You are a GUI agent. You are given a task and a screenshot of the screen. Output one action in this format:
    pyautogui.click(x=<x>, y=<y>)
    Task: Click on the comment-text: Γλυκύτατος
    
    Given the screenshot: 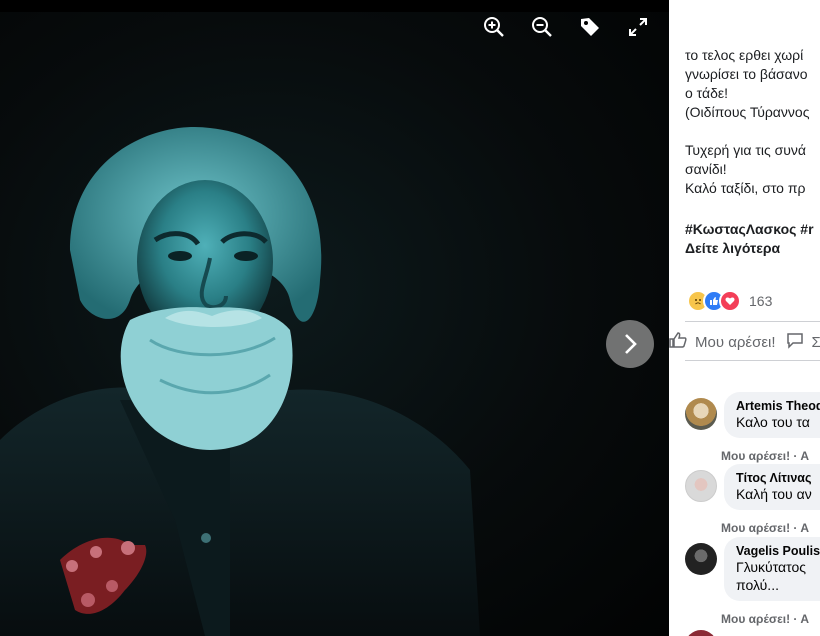 What is the action you would take?
    pyautogui.click(x=771, y=567)
    